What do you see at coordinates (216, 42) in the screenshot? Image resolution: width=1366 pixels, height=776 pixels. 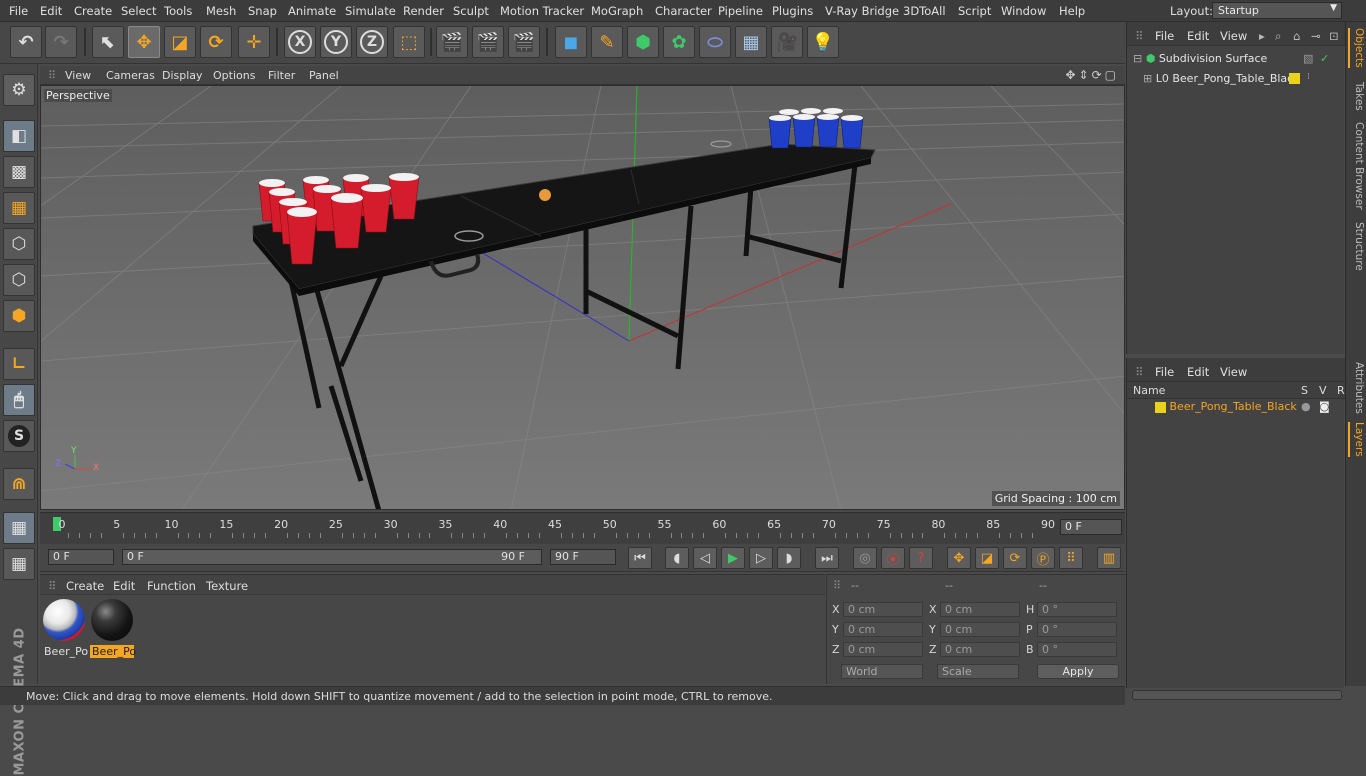 I see `rotate-tool-button: ⟳` at bounding box center [216, 42].